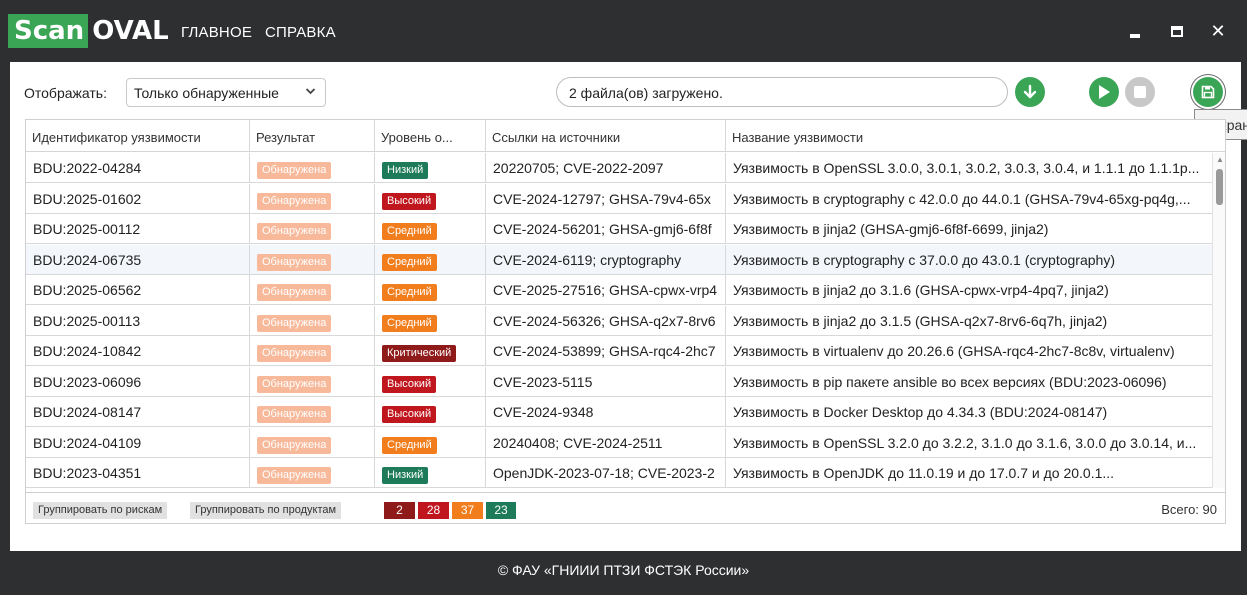 The width and height of the screenshot is (1247, 595). What do you see at coordinates (623, 570) in the screenshot?
I see `copyright-text: © ФАУ «ГНИИИ ПТЗИ ФСТЭК России»` at bounding box center [623, 570].